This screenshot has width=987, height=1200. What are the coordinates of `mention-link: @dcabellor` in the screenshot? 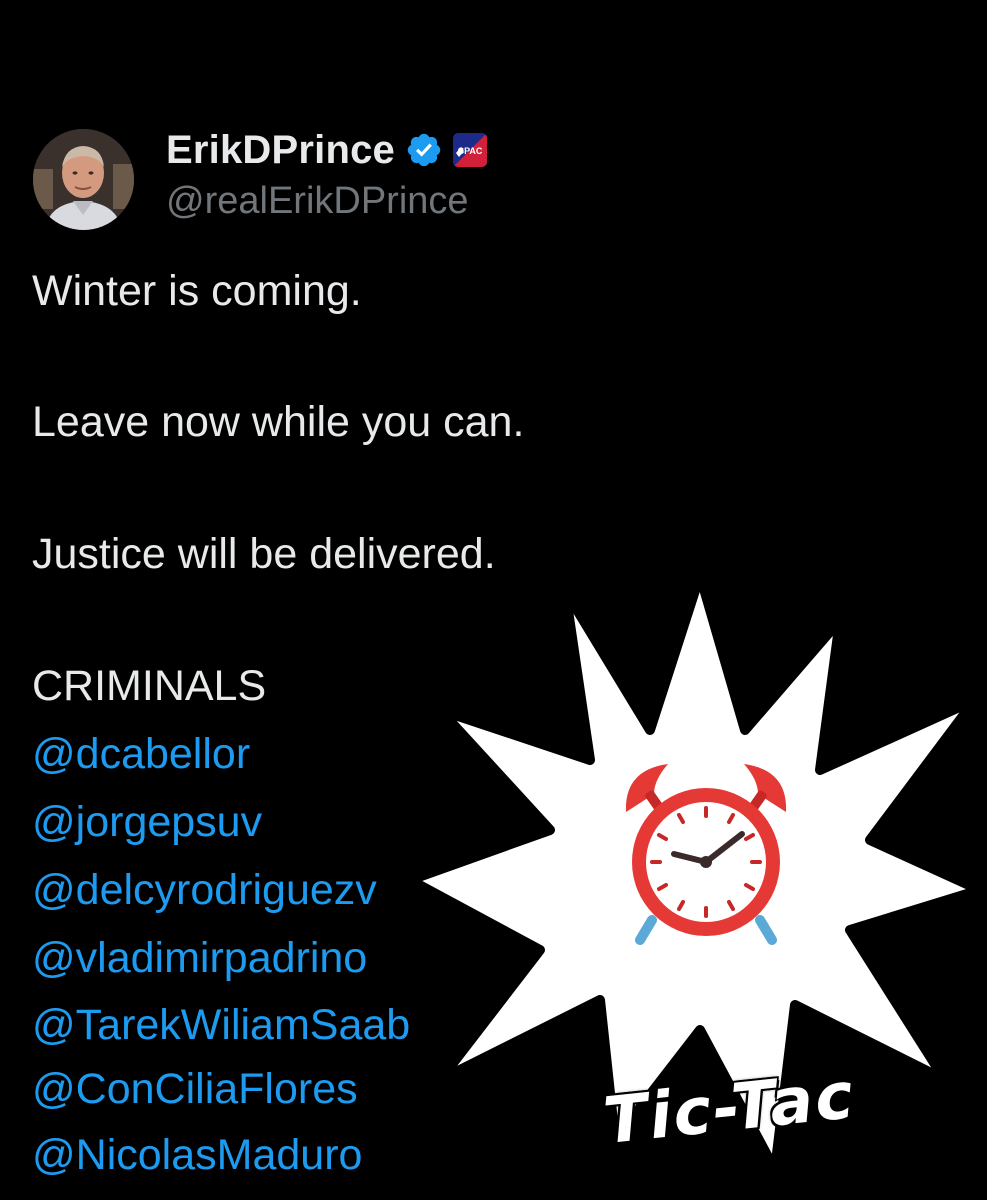 It's located at (141, 754).